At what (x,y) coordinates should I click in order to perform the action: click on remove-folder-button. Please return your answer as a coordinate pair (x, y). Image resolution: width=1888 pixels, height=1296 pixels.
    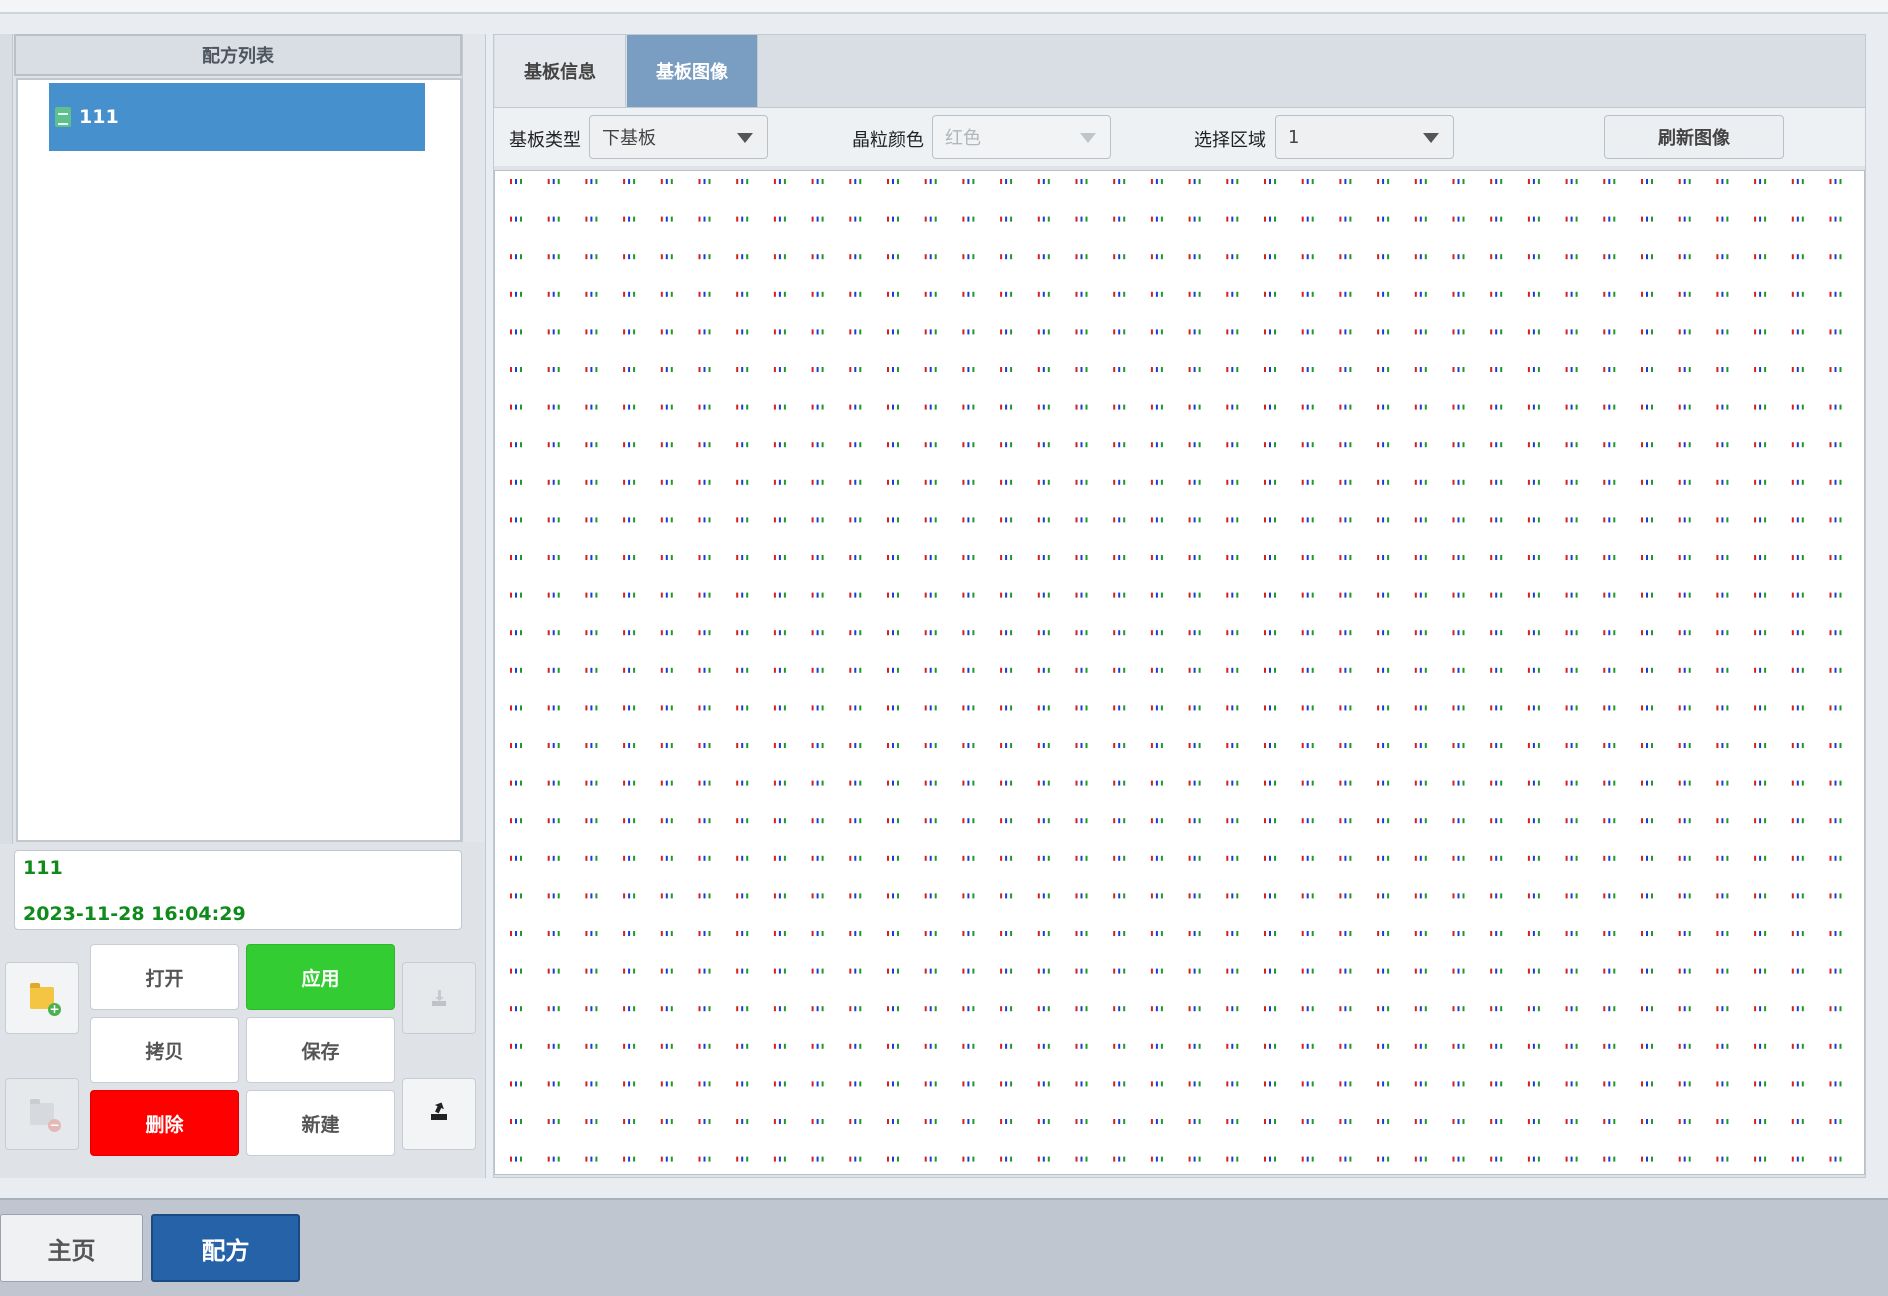
    Looking at the image, I should click on (42, 1114).